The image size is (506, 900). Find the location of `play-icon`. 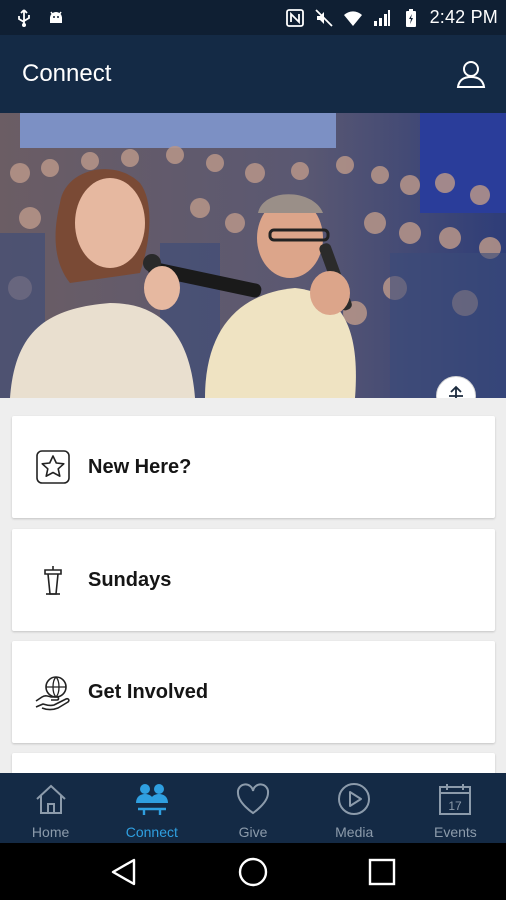

play-icon is located at coordinates (354, 799).